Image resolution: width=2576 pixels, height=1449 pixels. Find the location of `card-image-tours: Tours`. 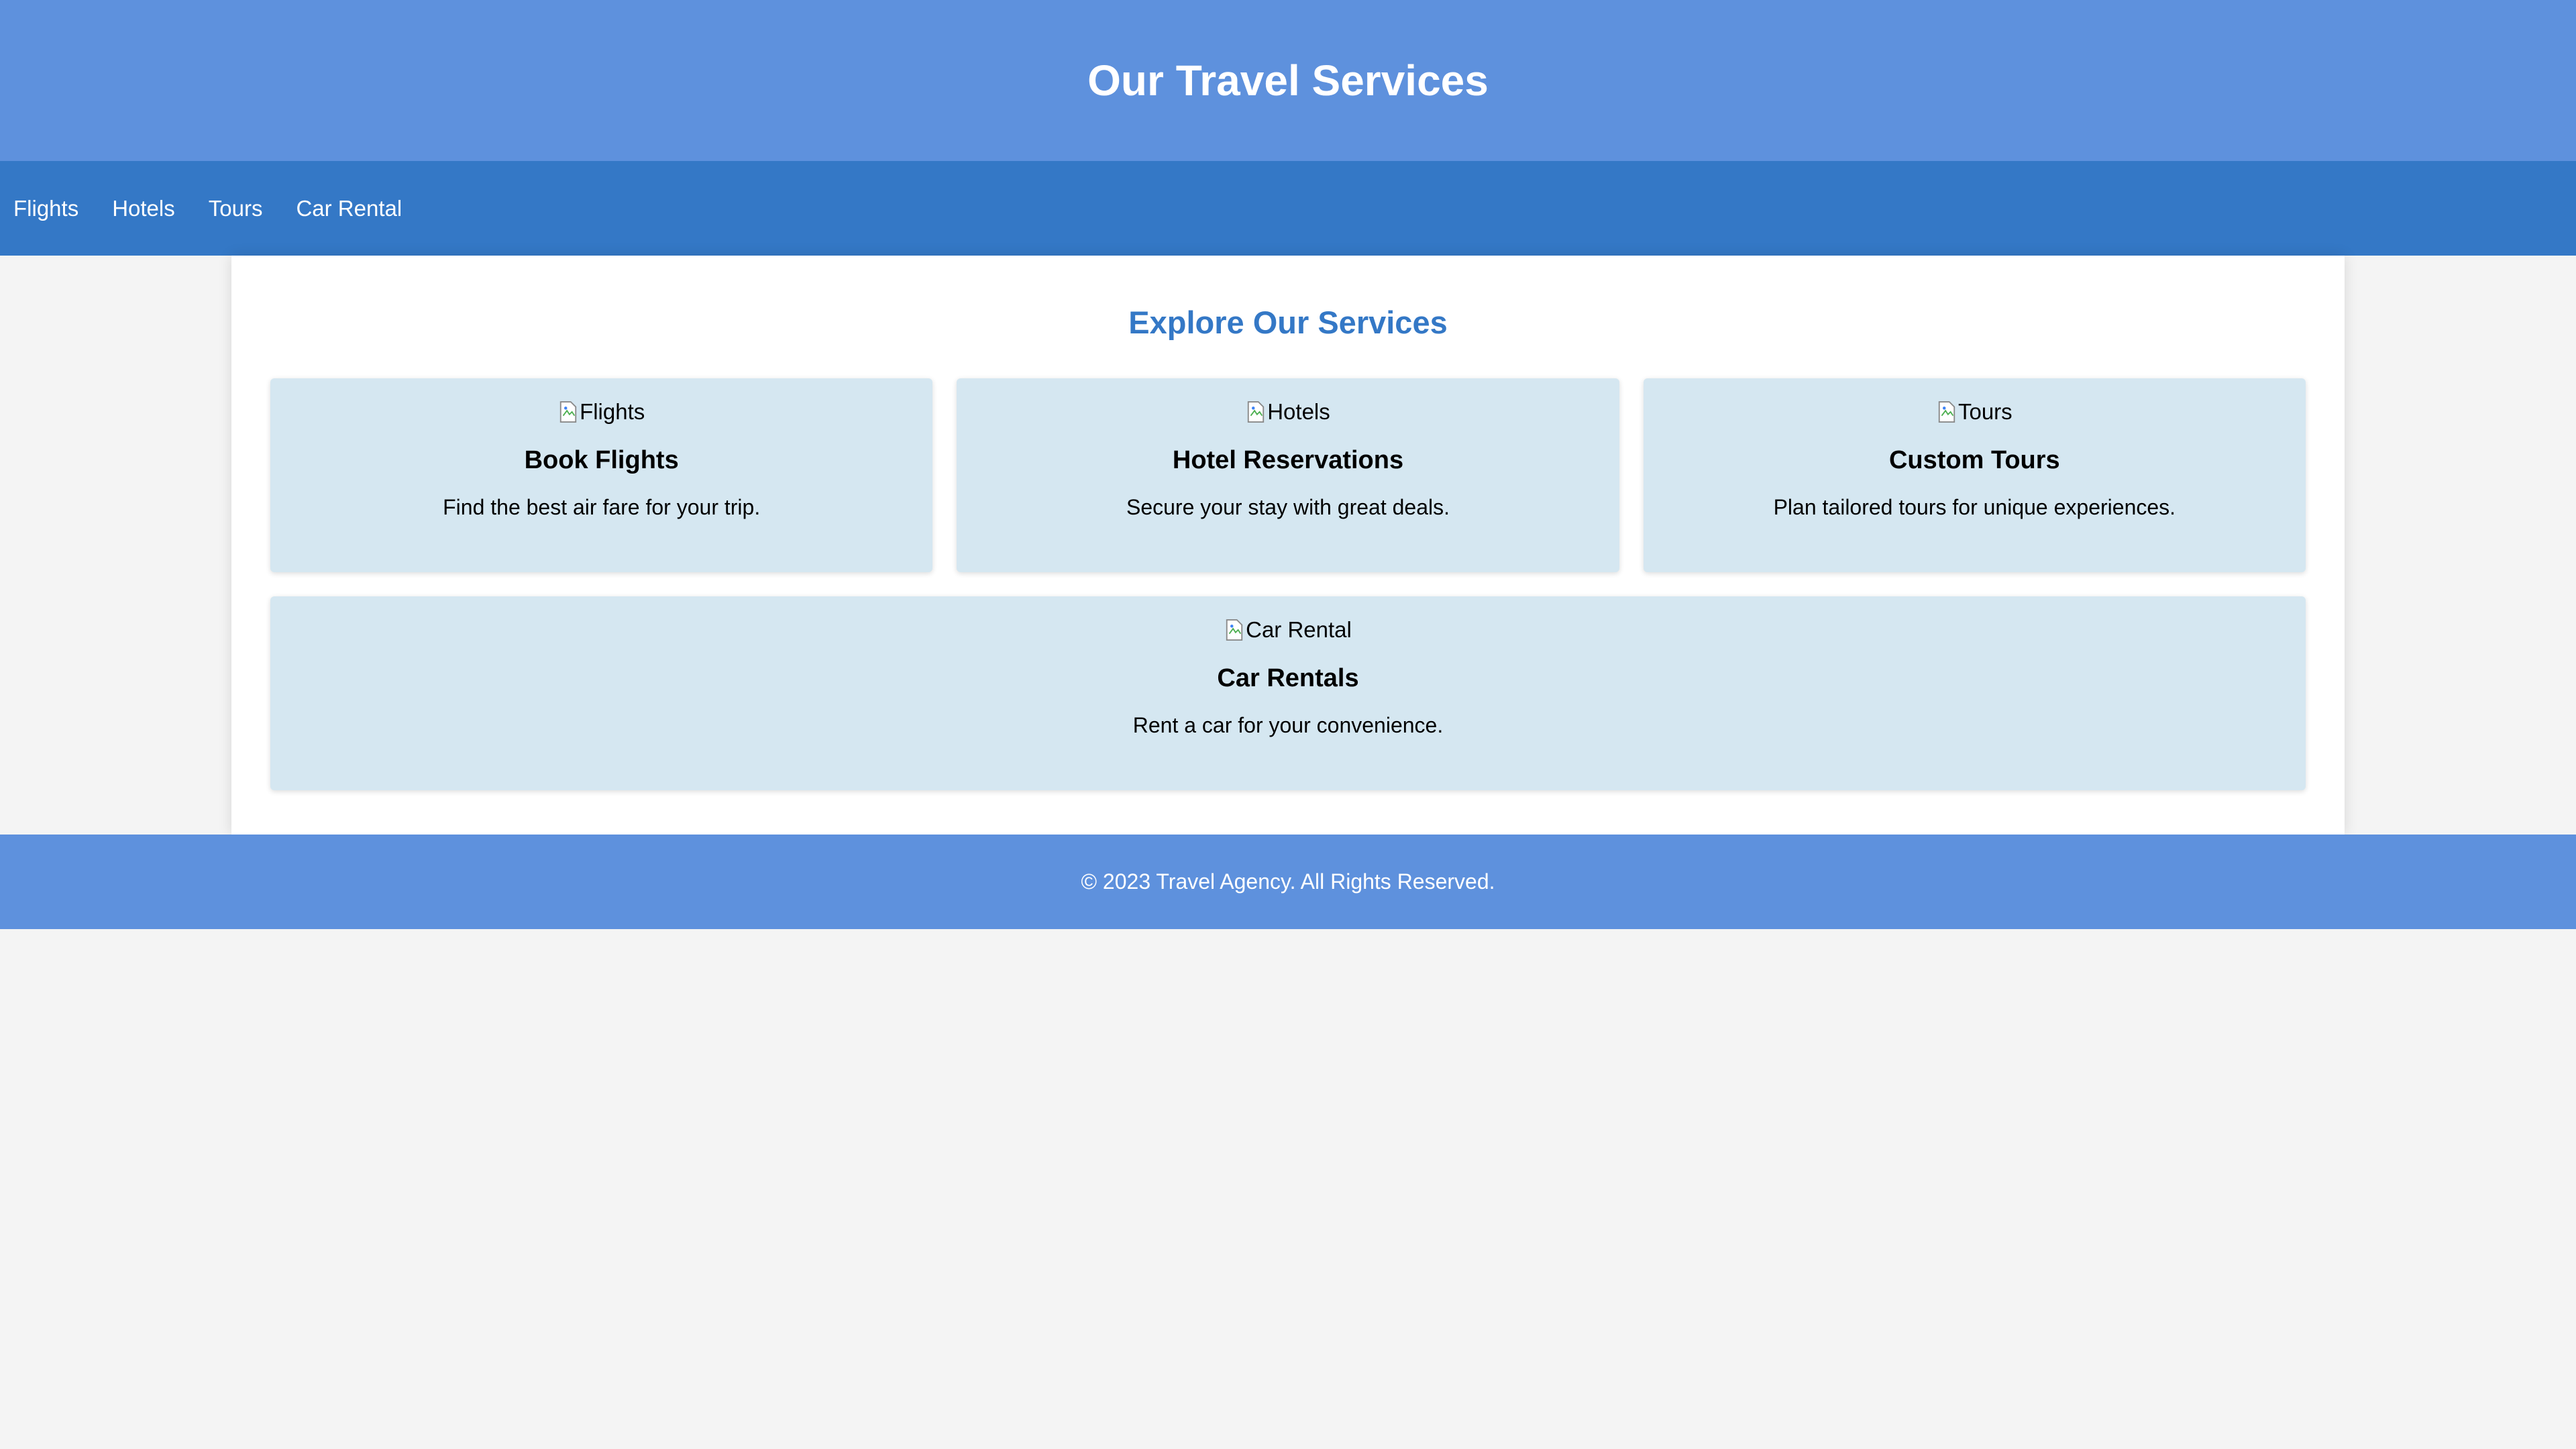

card-image-tours: Tours is located at coordinates (1974, 411).